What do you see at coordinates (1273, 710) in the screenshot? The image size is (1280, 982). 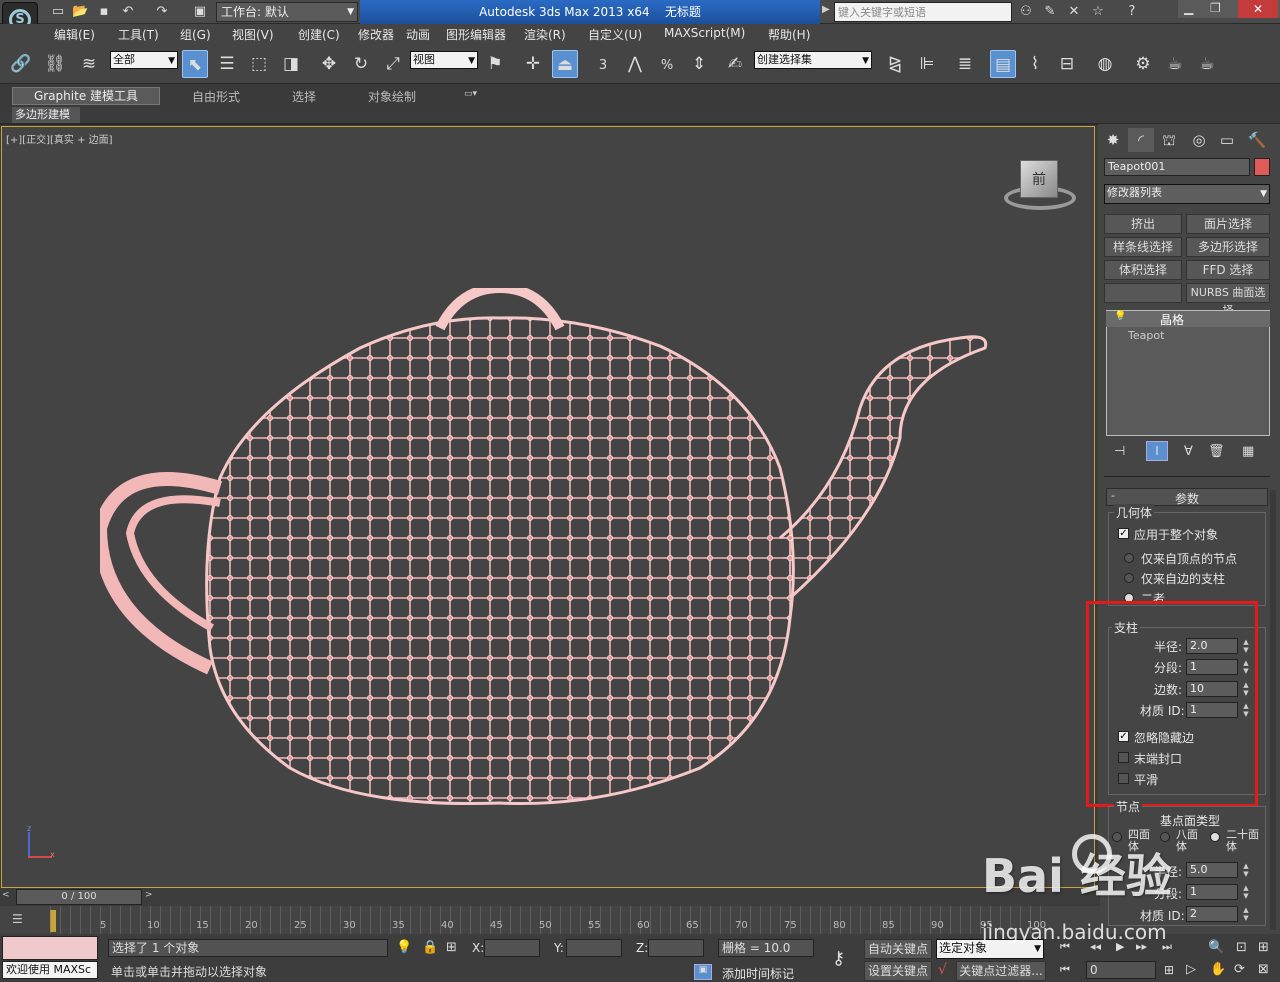 I see `panel-scrollbar` at bounding box center [1273, 710].